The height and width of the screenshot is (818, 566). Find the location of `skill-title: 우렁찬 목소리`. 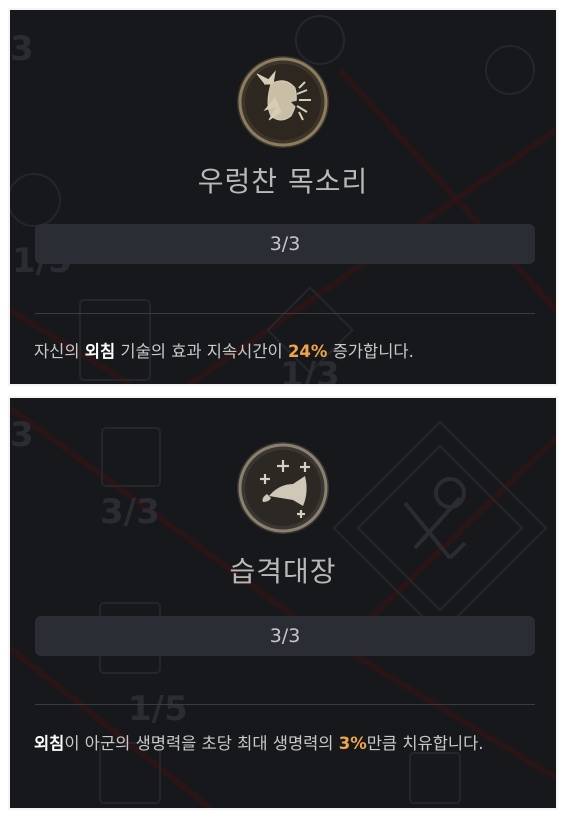

skill-title: 우렁찬 목소리 is located at coordinates (283, 181).